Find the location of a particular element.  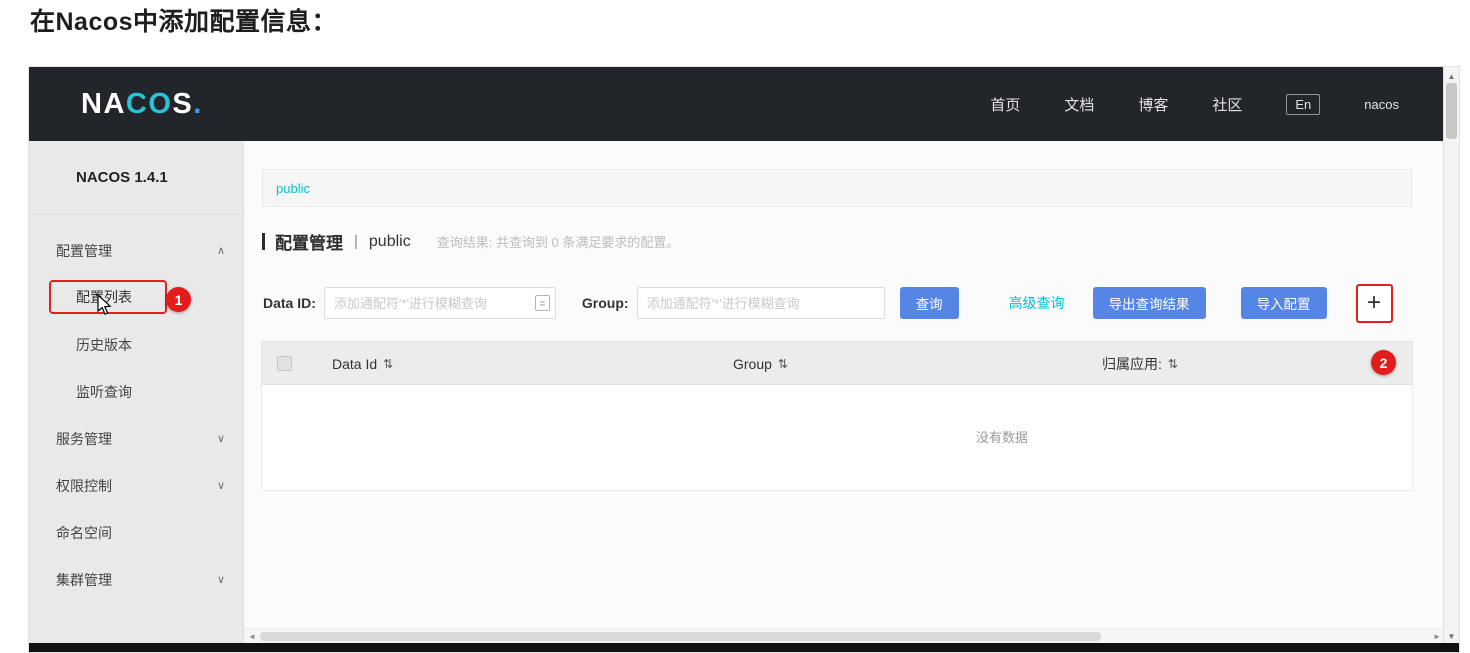

sidebar-item-label: 服务管理 is located at coordinates (84, 438).